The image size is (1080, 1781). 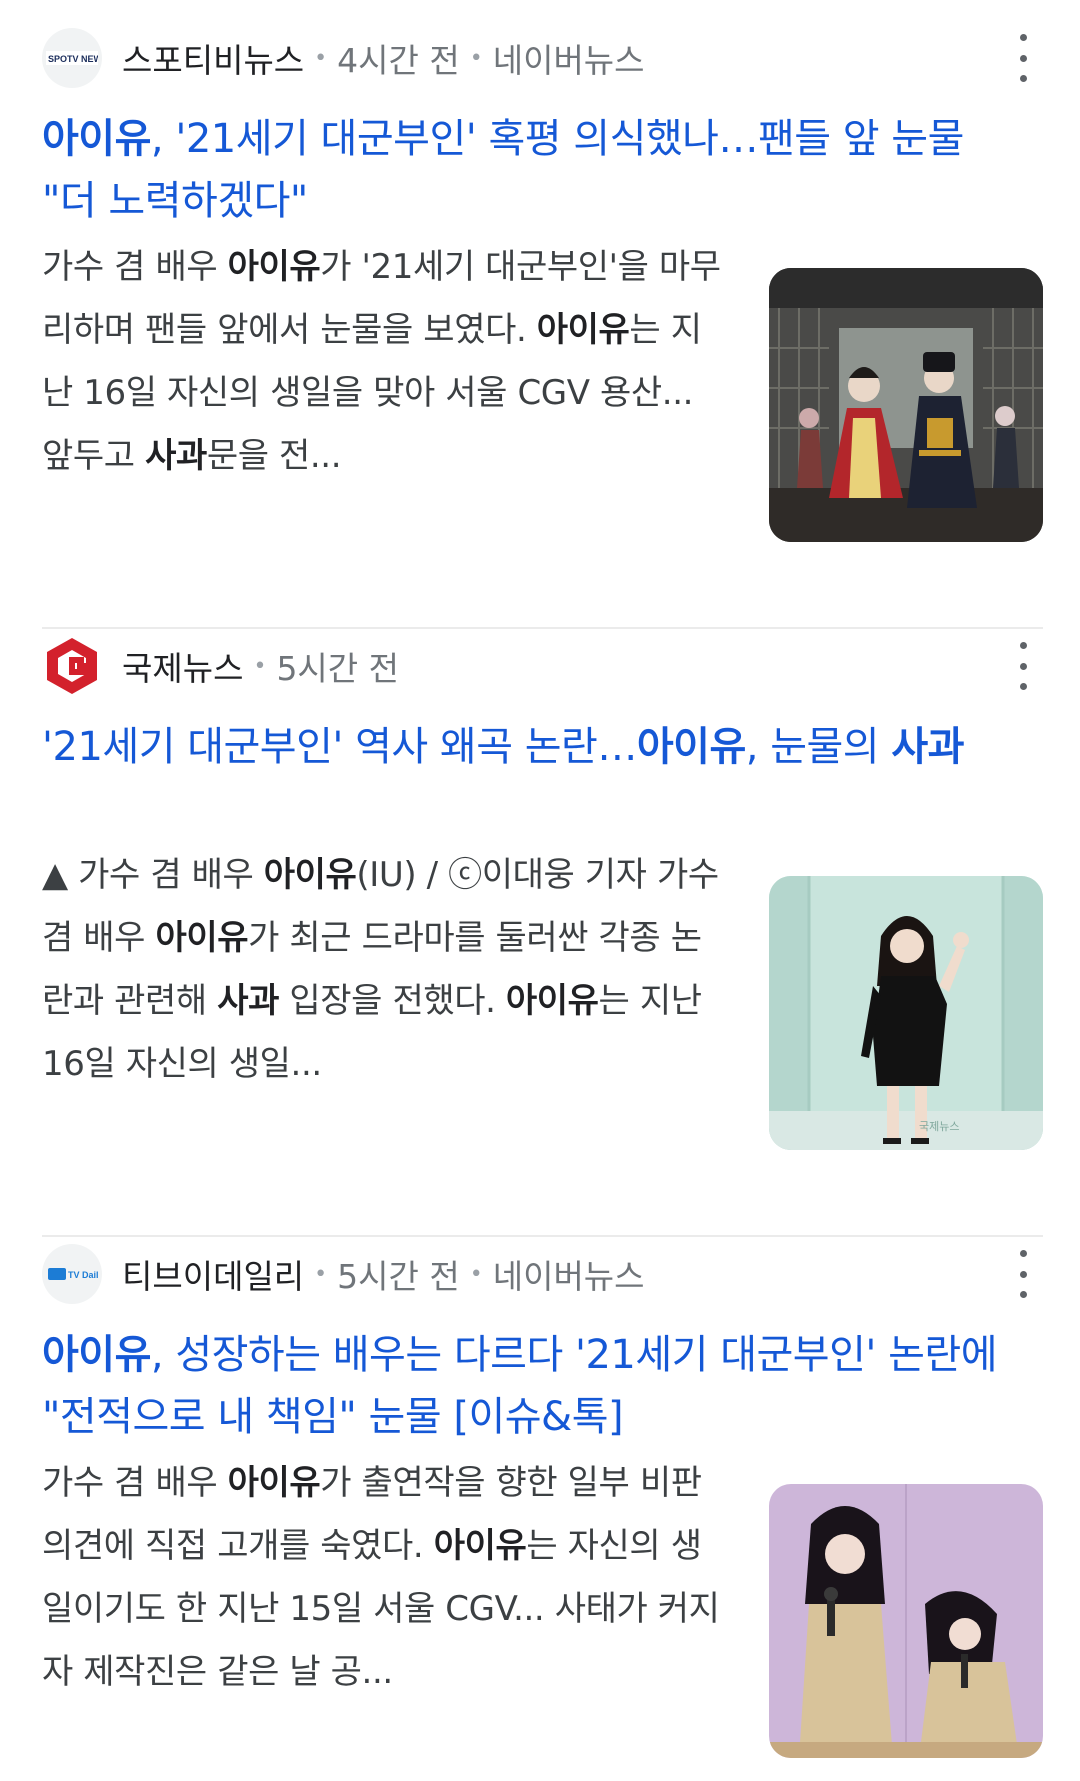 What do you see at coordinates (906, 1013) in the screenshot?
I see `thumbnail-iu-waving: 국제뉴스` at bounding box center [906, 1013].